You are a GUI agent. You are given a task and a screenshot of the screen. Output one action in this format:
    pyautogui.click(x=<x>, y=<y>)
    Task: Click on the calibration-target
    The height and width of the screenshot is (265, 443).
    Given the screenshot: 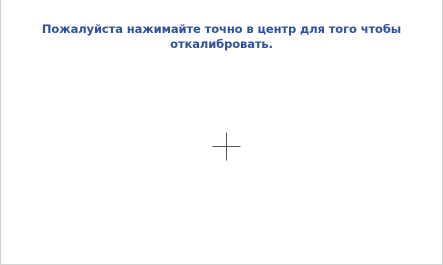 What is the action you would take?
    pyautogui.click(x=226, y=146)
    